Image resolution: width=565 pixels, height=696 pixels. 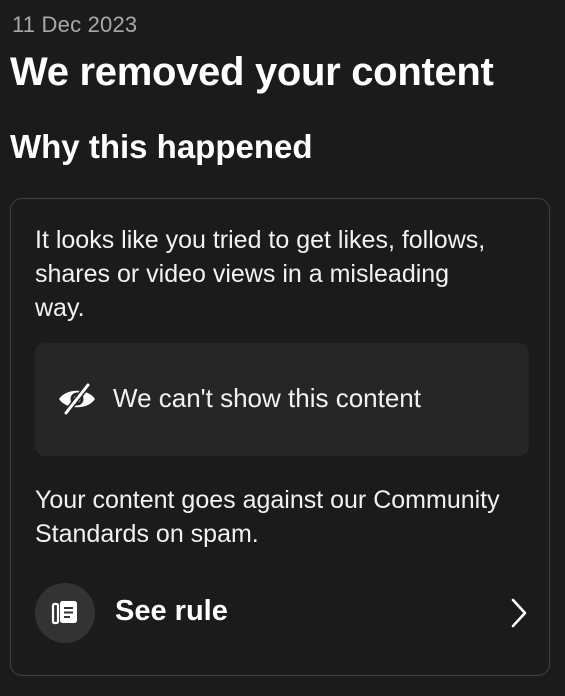 What do you see at coordinates (161, 146) in the screenshot?
I see `section-title: Why this happened` at bounding box center [161, 146].